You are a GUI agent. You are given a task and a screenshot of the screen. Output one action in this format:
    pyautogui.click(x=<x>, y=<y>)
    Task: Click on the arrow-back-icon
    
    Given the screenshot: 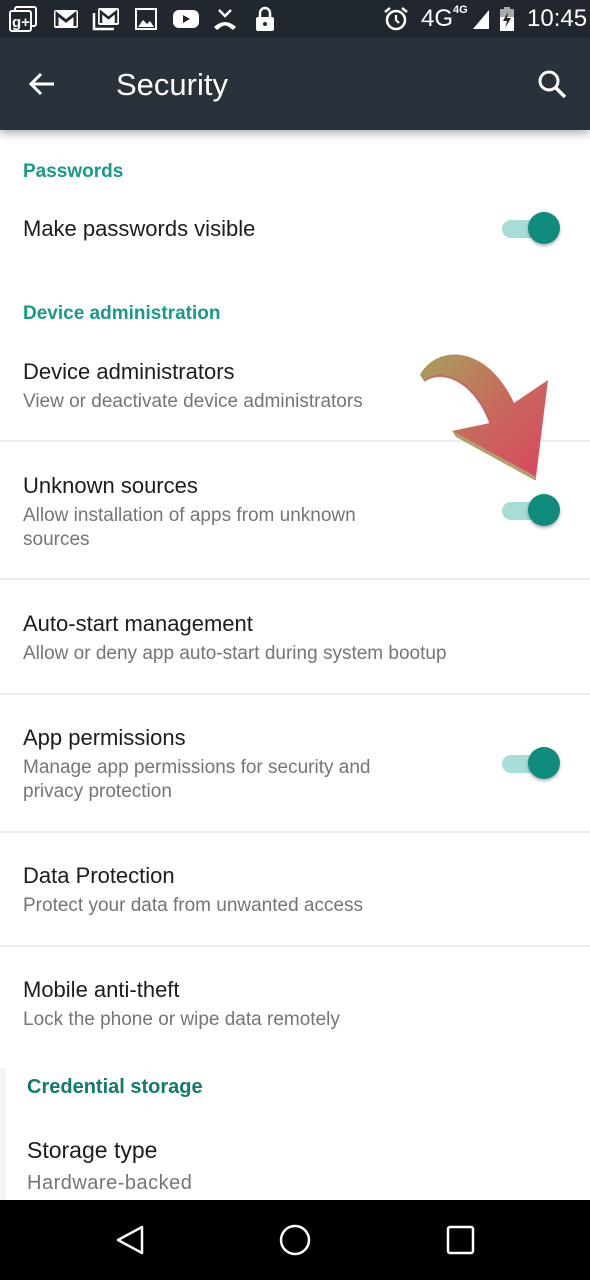 What is the action you would take?
    pyautogui.click(x=41, y=84)
    